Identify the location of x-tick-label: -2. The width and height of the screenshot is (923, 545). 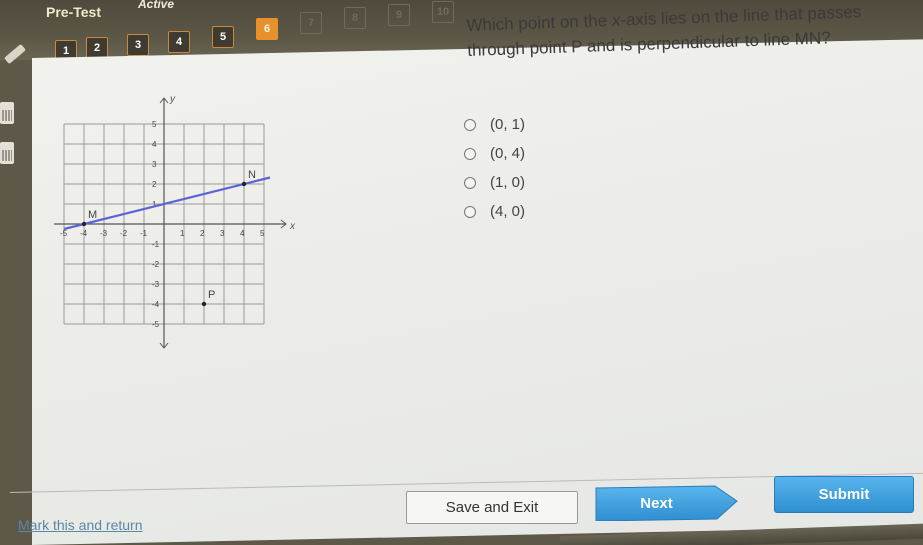
(124, 233).